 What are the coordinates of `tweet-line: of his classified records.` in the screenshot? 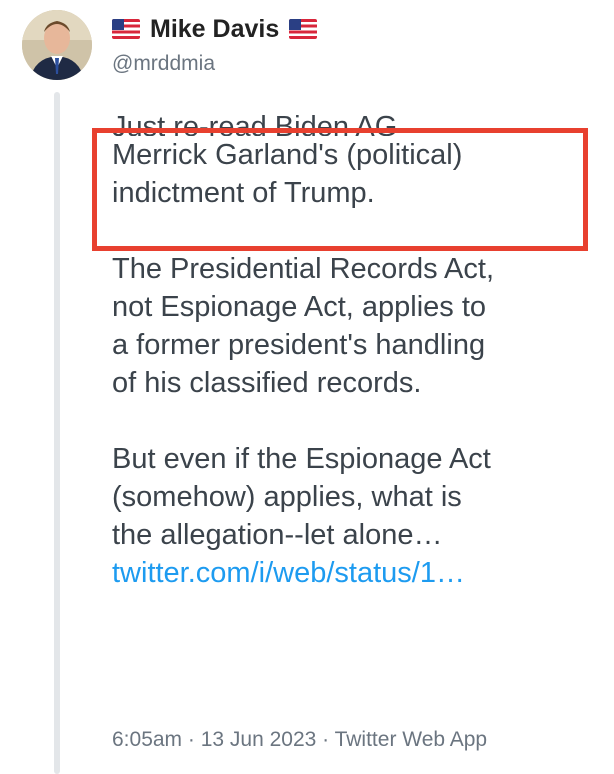 It's located at (267, 383).